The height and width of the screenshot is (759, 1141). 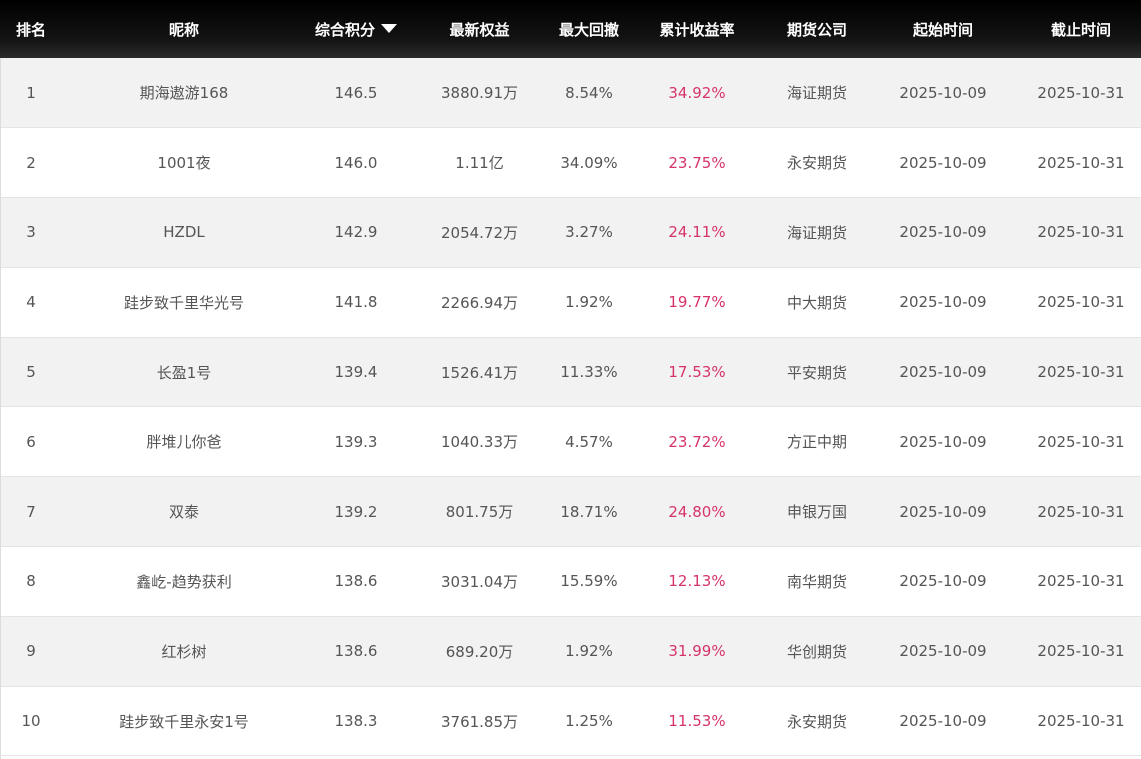 What do you see at coordinates (589, 162) in the screenshot?
I see `drawdown-cell: 34.09%` at bounding box center [589, 162].